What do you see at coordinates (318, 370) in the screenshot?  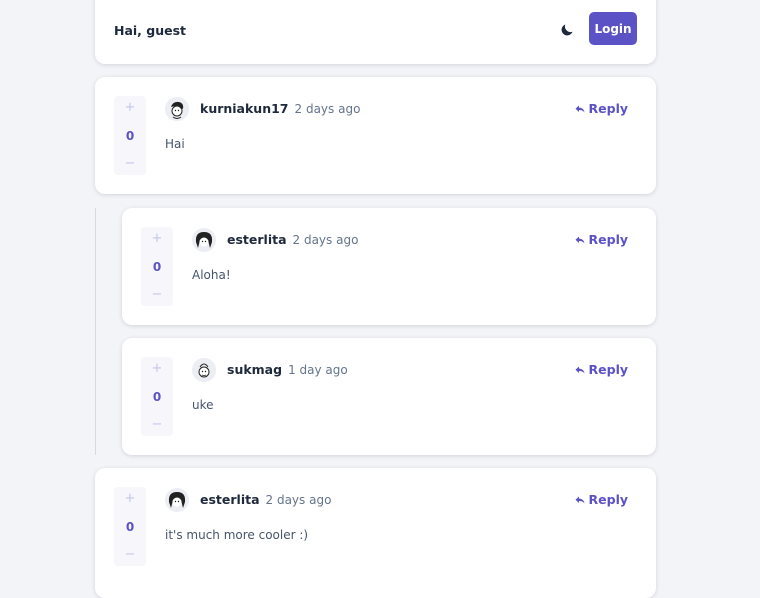 I see `timestamp: 1 day ago` at bounding box center [318, 370].